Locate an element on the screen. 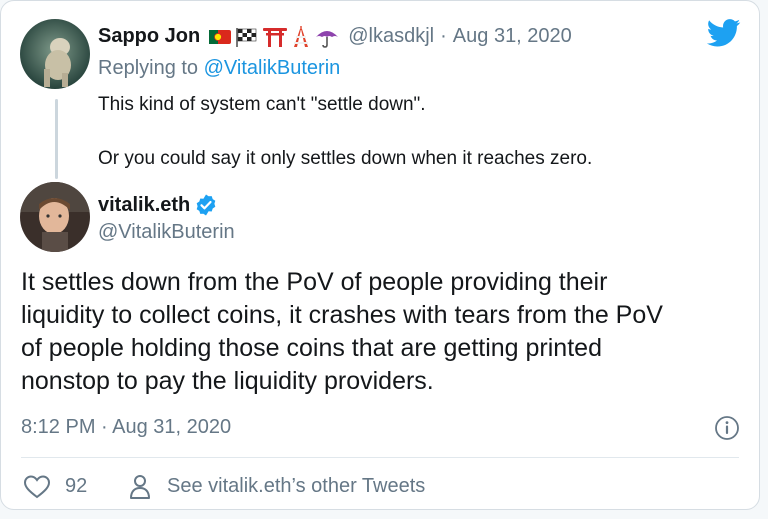 The image size is (768, 519). tweet-text-line: nonstop to pay the liquidity providers. is located at coordinates (227, 381).